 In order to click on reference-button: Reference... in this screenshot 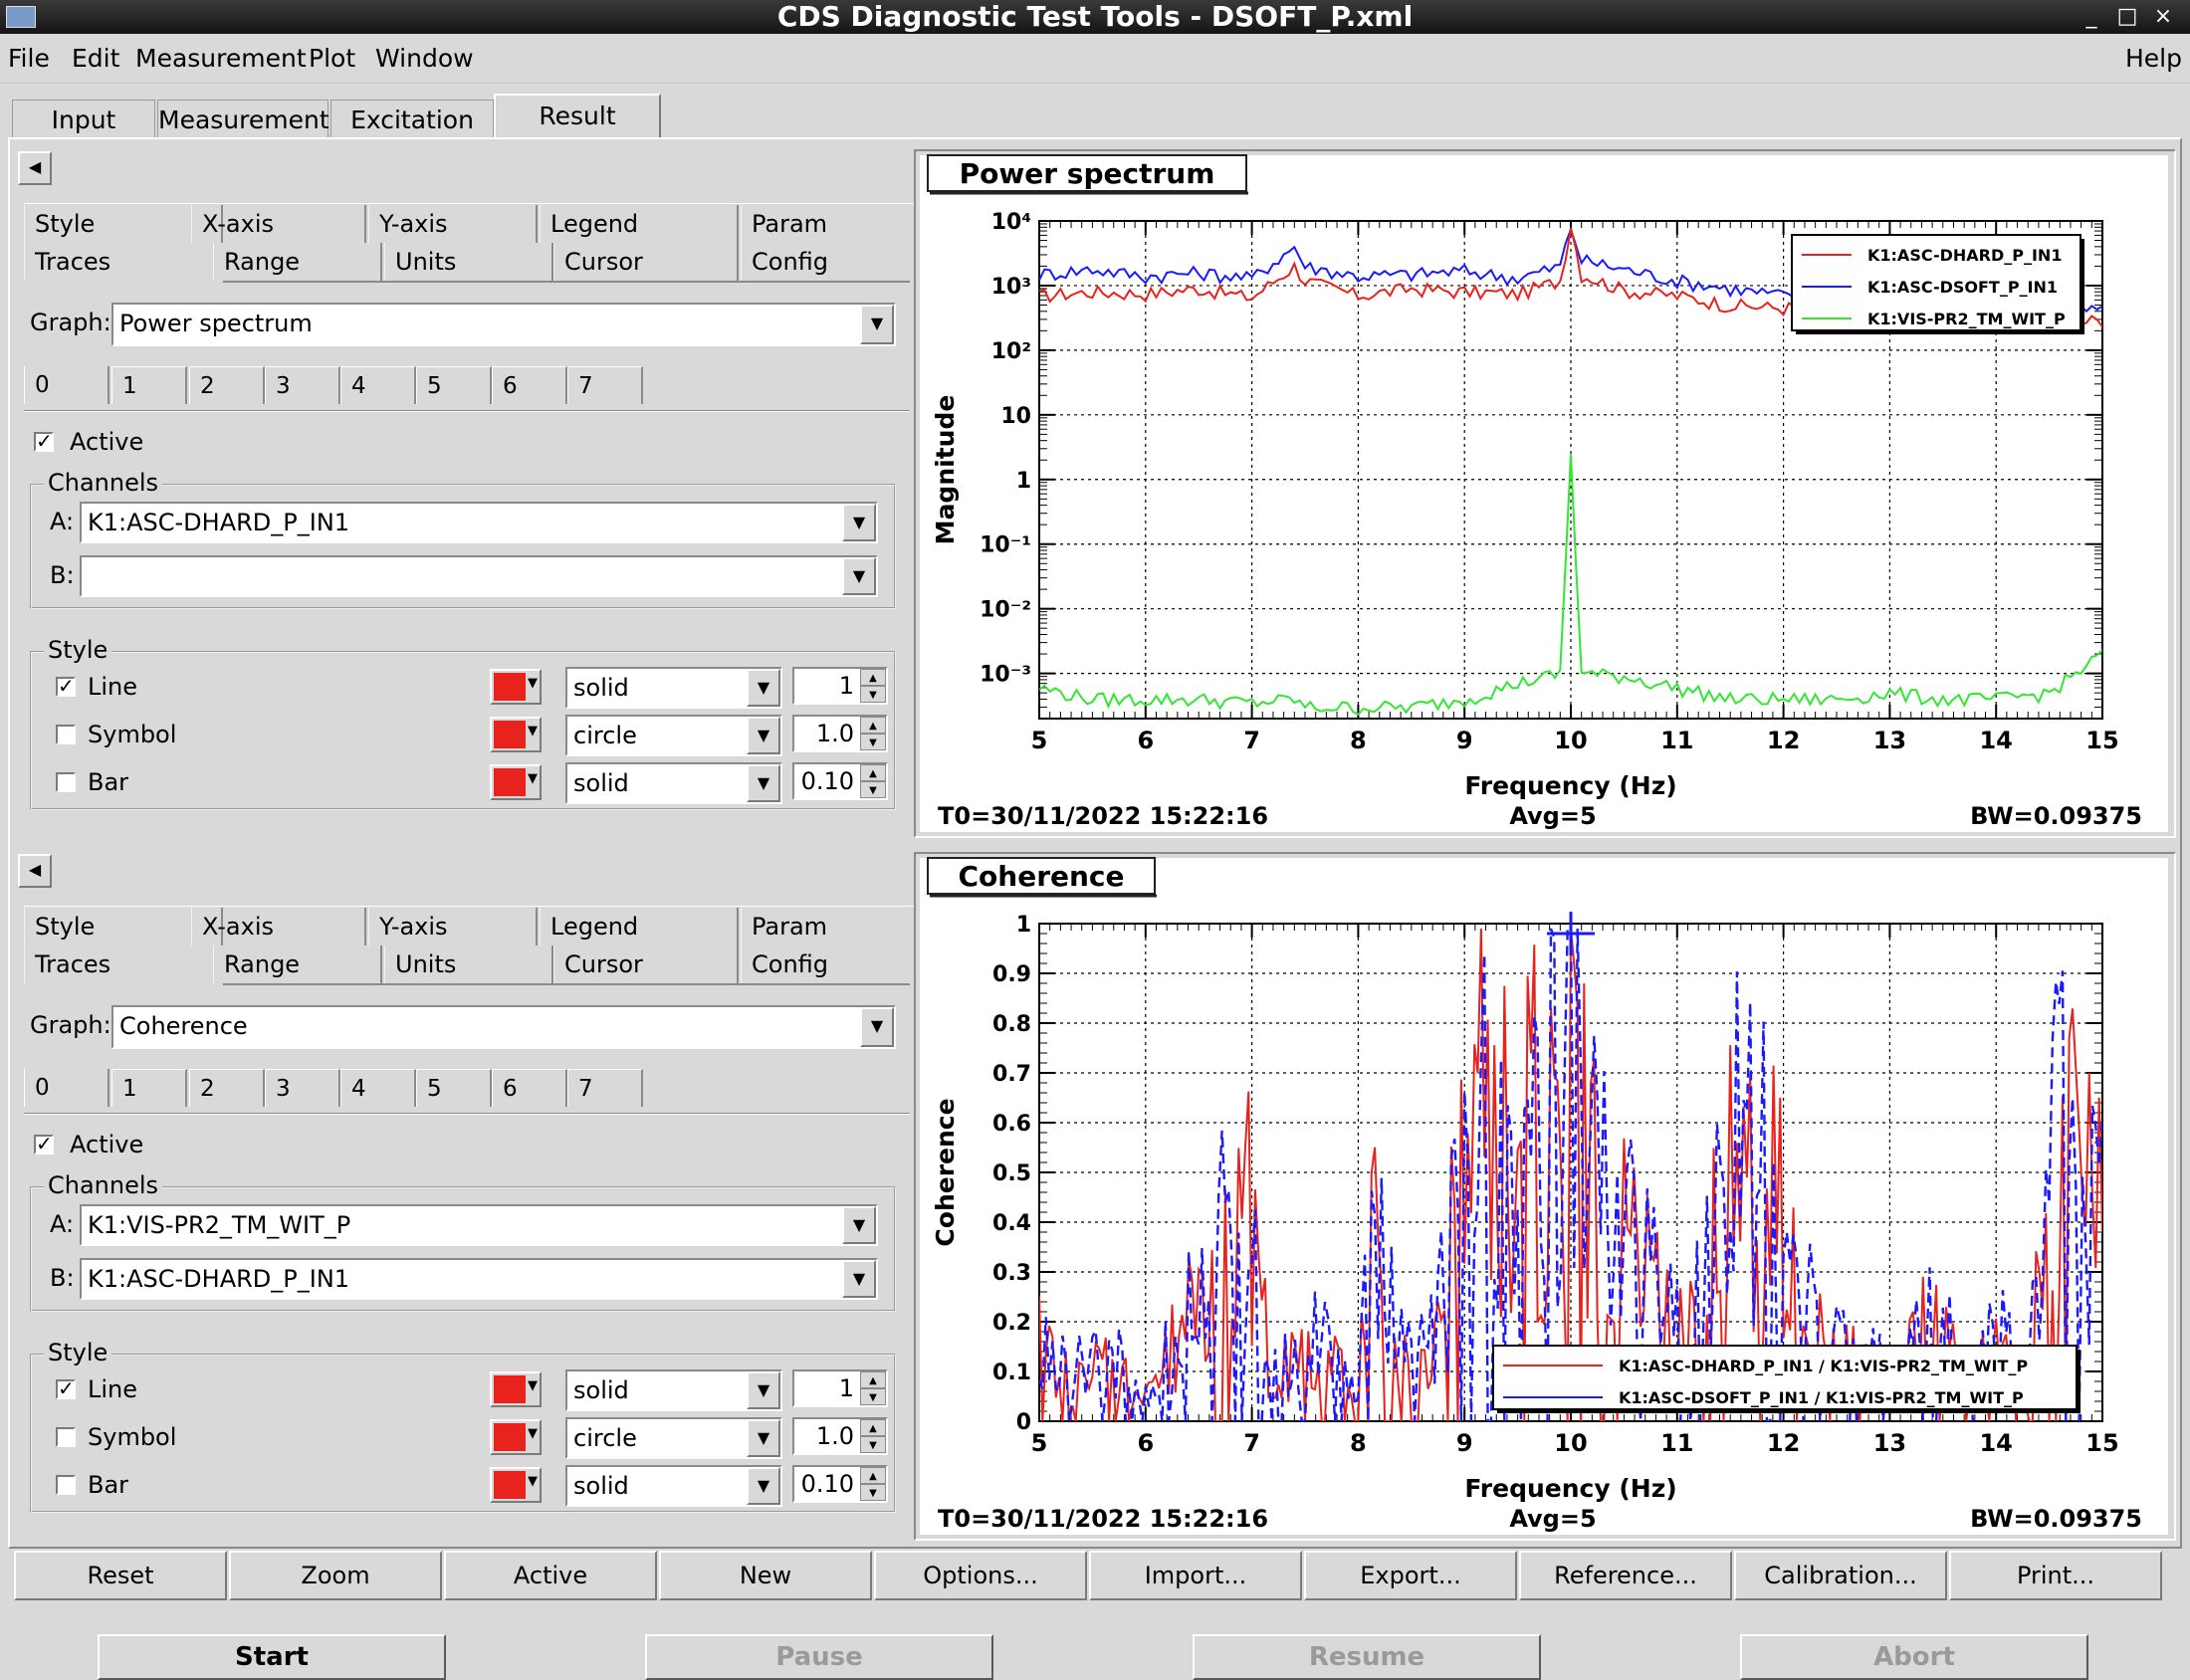, I will do `click(1625, 1575)`.